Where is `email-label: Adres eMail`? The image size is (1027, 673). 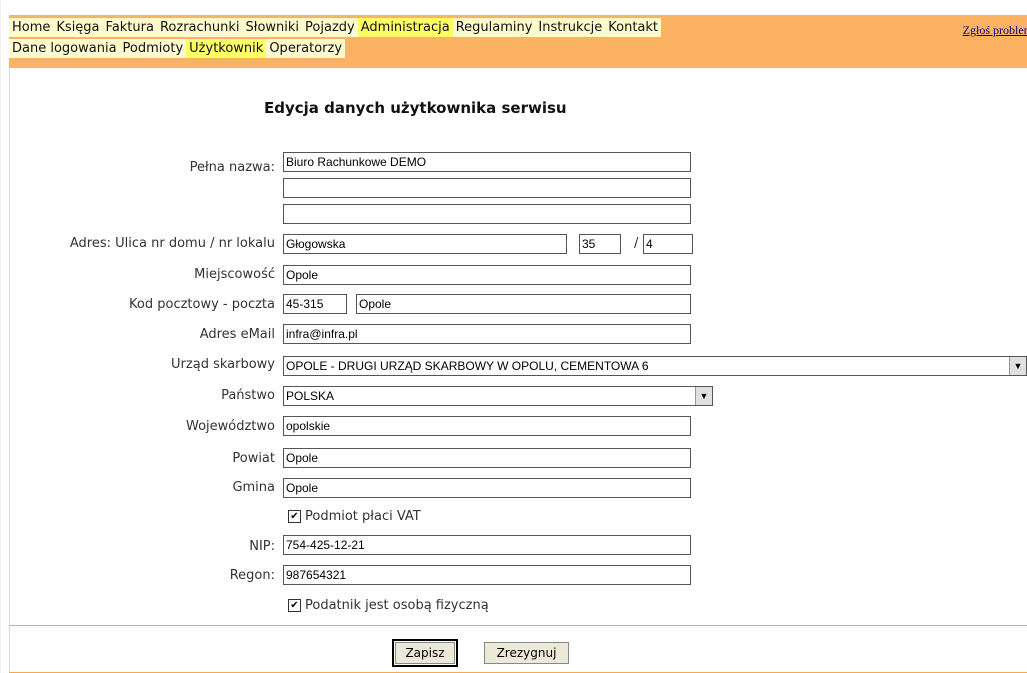
email-label: Adres eMail is located at coordinates (237, 334).